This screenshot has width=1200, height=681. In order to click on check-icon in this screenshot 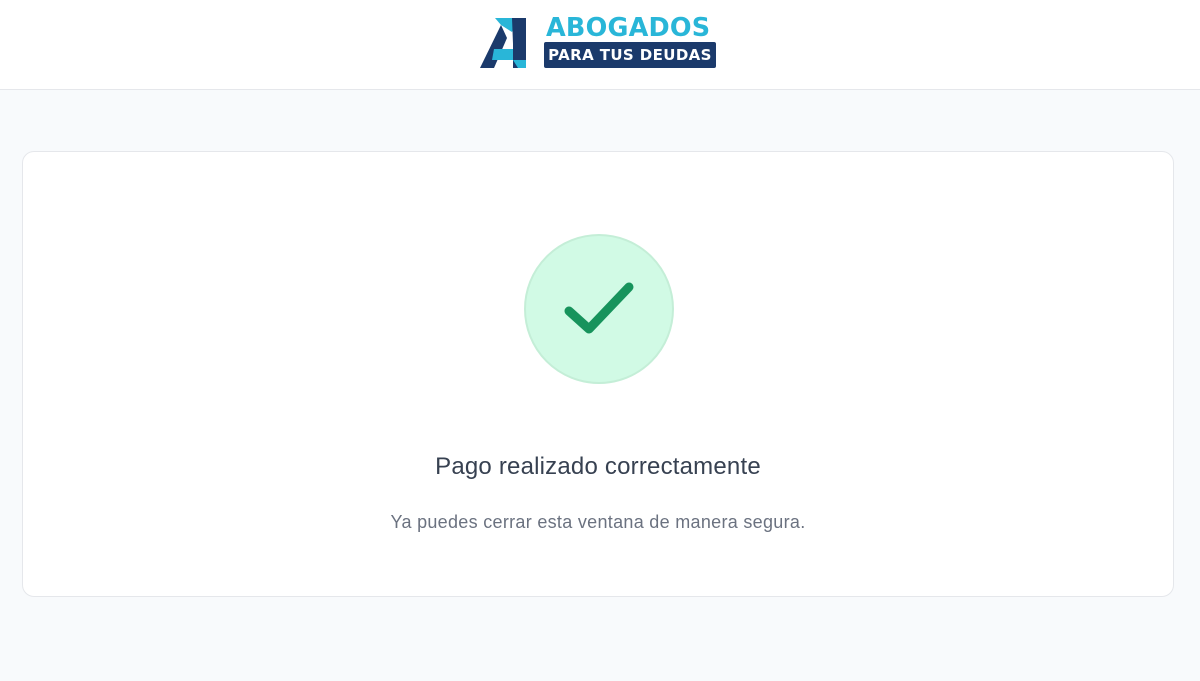, I will do `click(599, 308)`.